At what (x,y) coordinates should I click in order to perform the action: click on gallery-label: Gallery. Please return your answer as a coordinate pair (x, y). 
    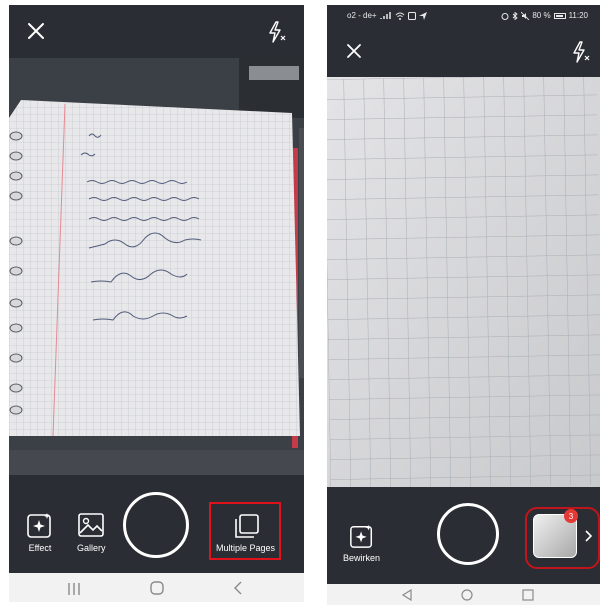
    Looking at the image, I should click on (91, 548).